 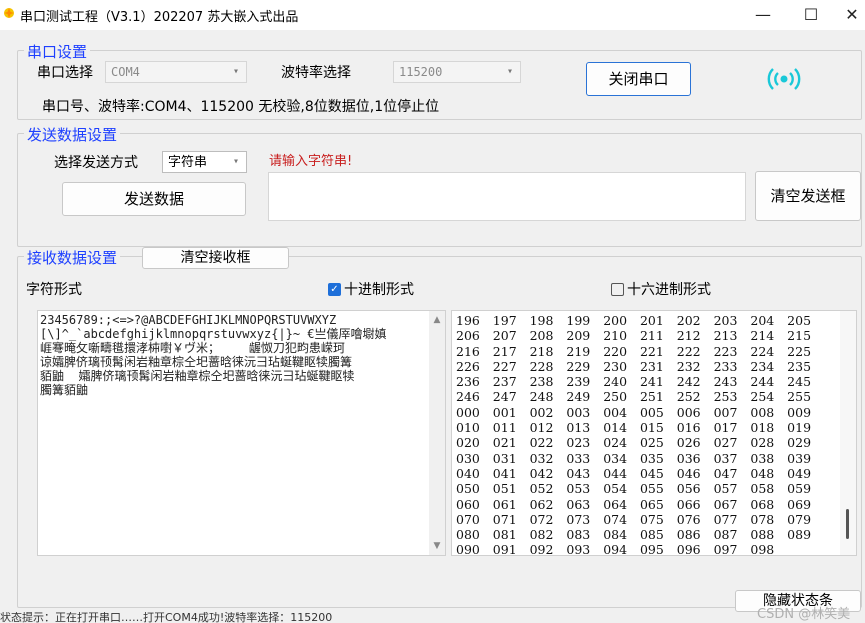 I want to click on port-label: 串口选择, so click(x=65, y=73).